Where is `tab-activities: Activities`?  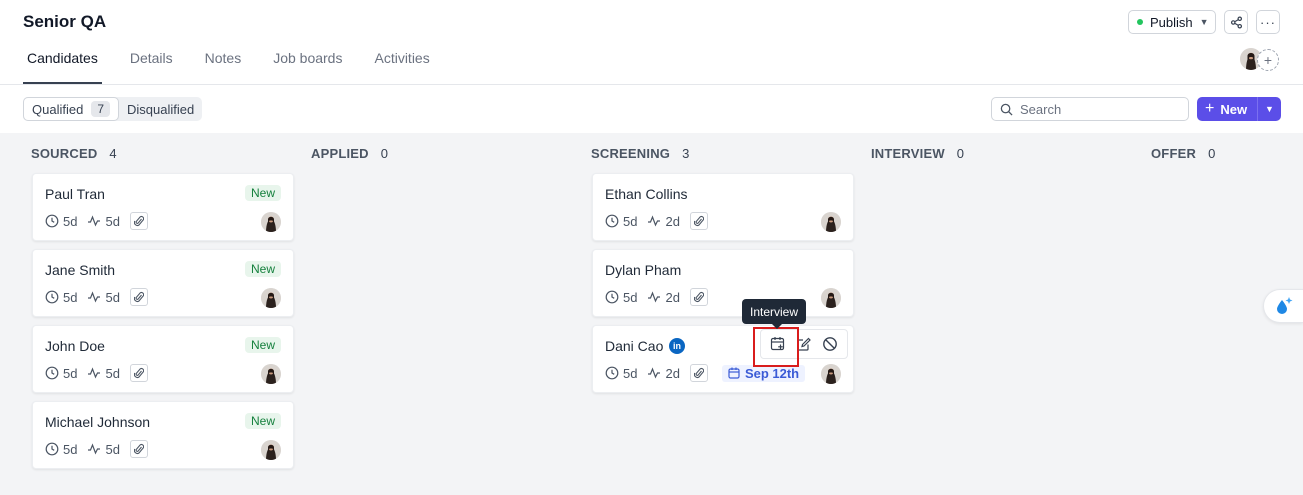 tab-activities: Activities is located at coordinates (401, 67).